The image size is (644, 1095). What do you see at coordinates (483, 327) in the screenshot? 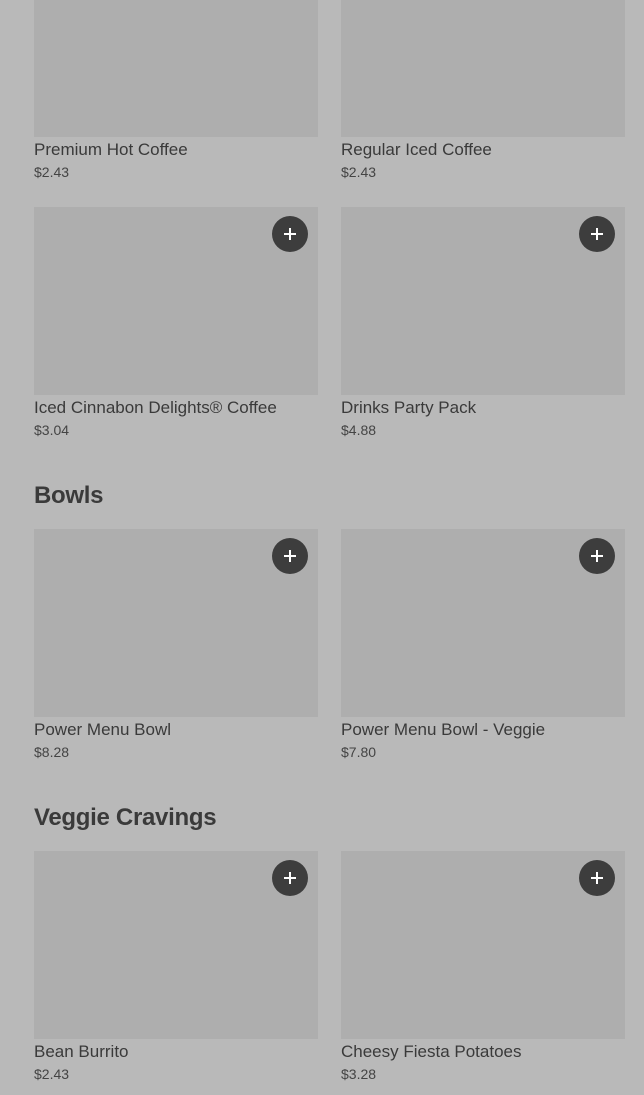
I see `menu-item-drinks-party-pack: Drinks Party Pack $4.88` at bounding box center [483, 327].